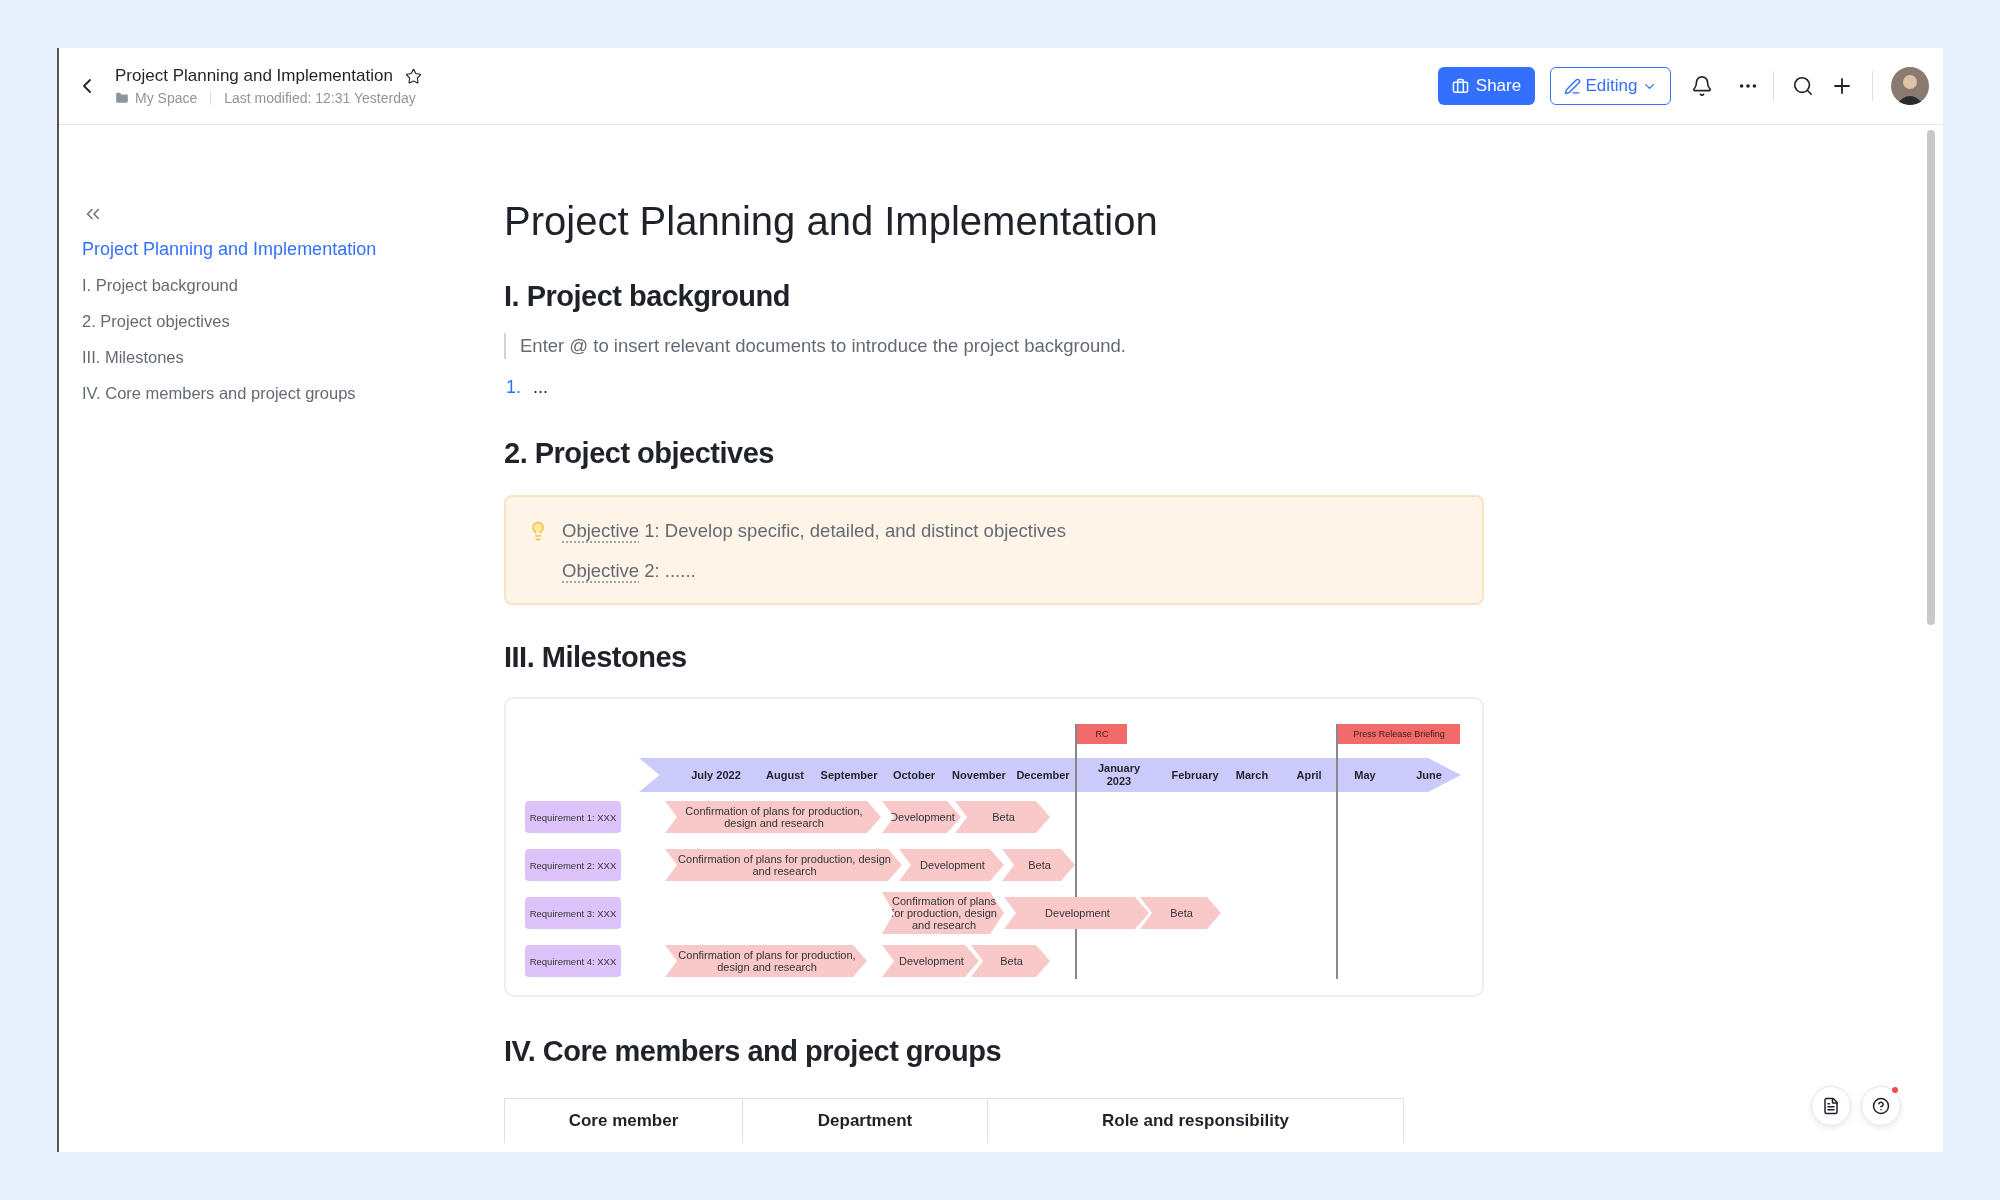  I want to click on pen-icon, so click(1572, 86).